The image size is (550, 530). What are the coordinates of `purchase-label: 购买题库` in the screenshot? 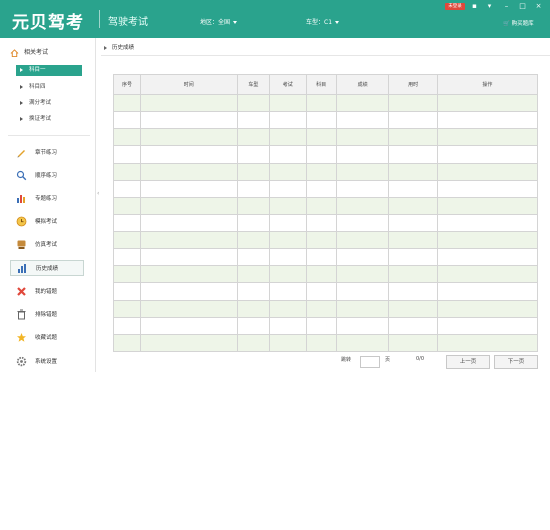 It's located at (522, 24).